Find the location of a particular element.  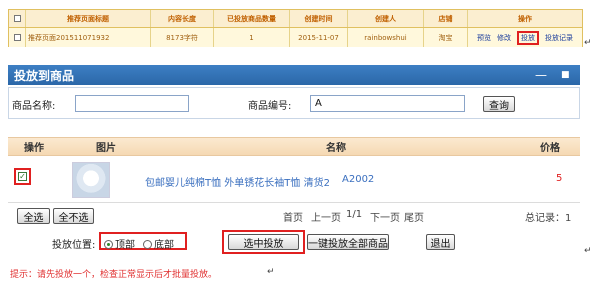

header-ops: 操作 is located at coordinates (525, 18).